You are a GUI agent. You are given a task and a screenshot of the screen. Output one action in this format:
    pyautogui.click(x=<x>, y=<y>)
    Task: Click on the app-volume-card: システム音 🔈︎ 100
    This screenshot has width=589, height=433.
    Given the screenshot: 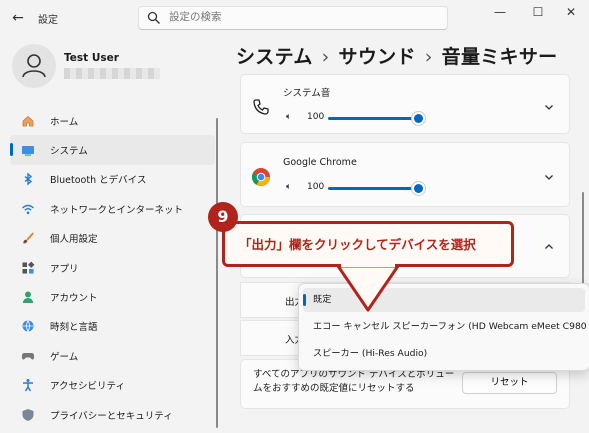 What is the action you would take?
    pyautogui.click(x=405, y=104)
    